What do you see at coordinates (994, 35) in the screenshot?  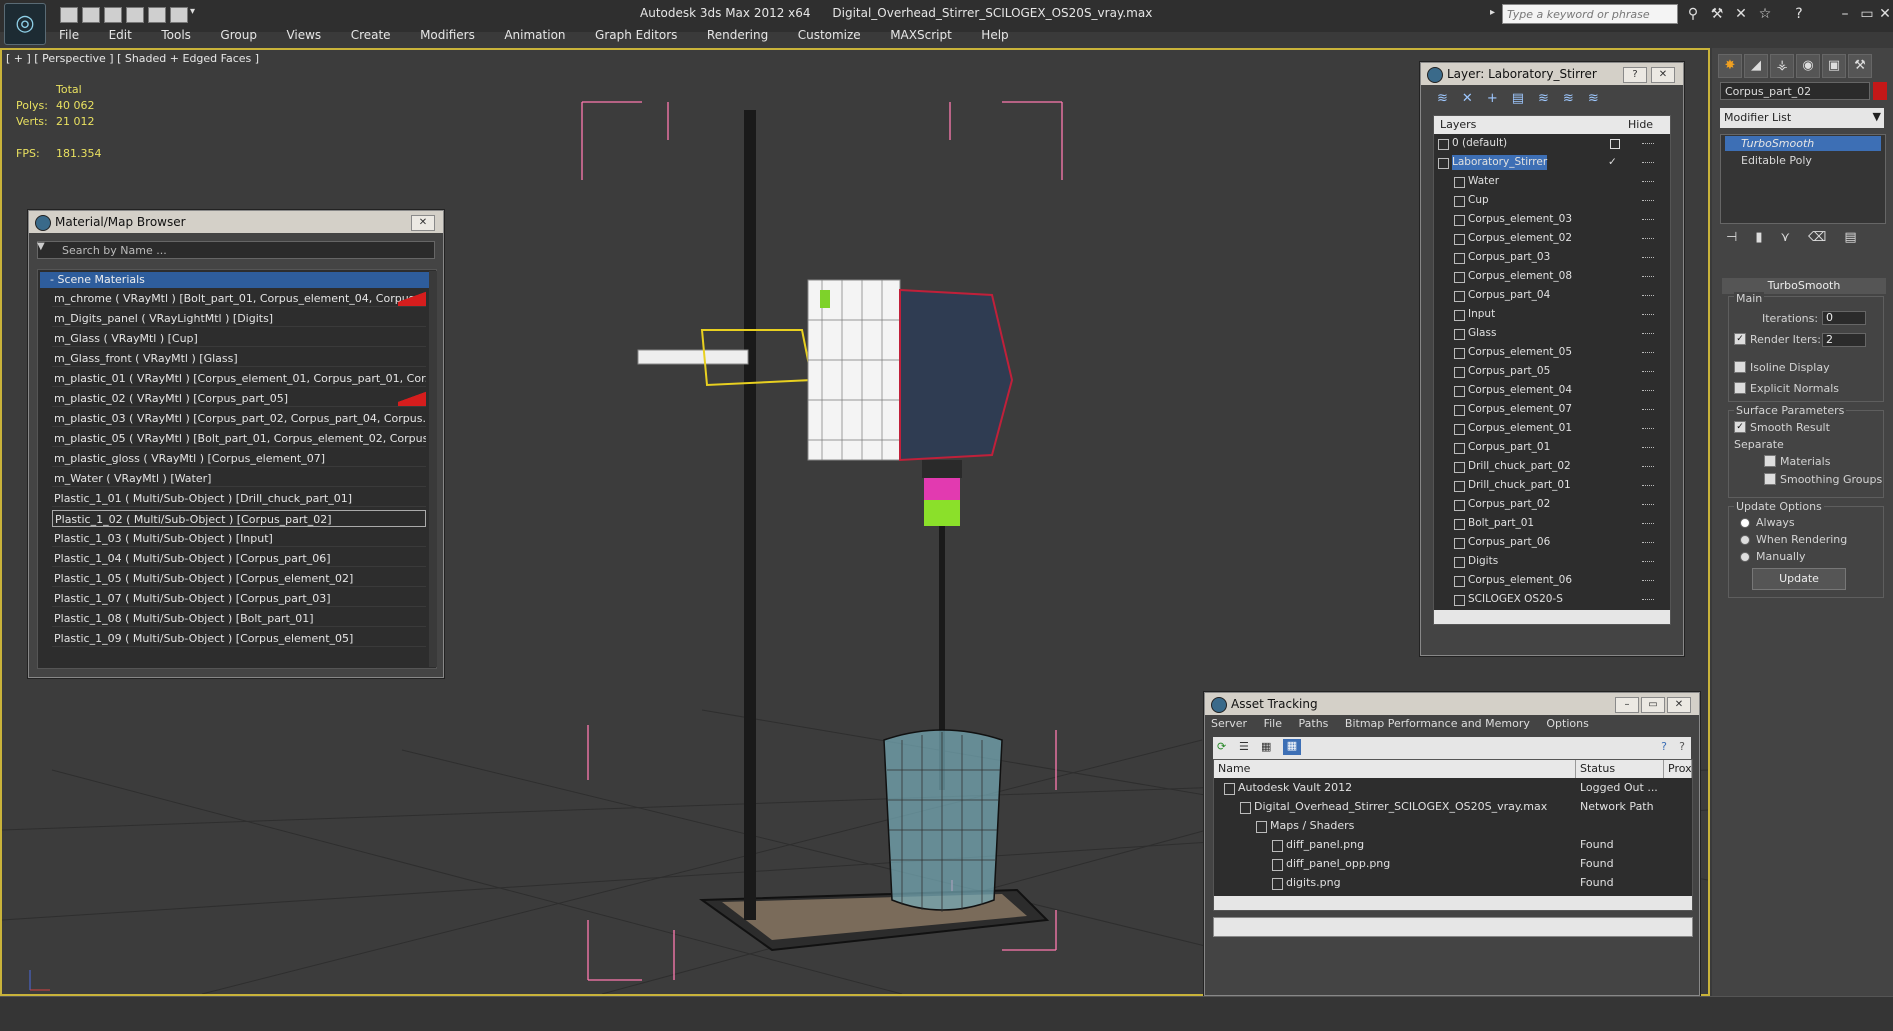 I see `menu-help: Help` at bounding box center [994, 35].